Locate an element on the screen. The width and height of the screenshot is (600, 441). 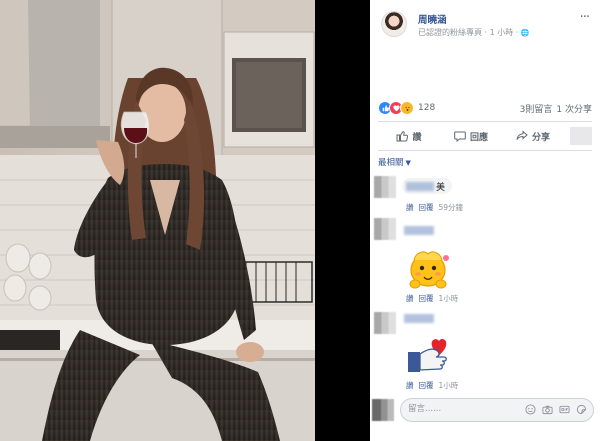
current-user-avatar is located at coordinates (383, 410).